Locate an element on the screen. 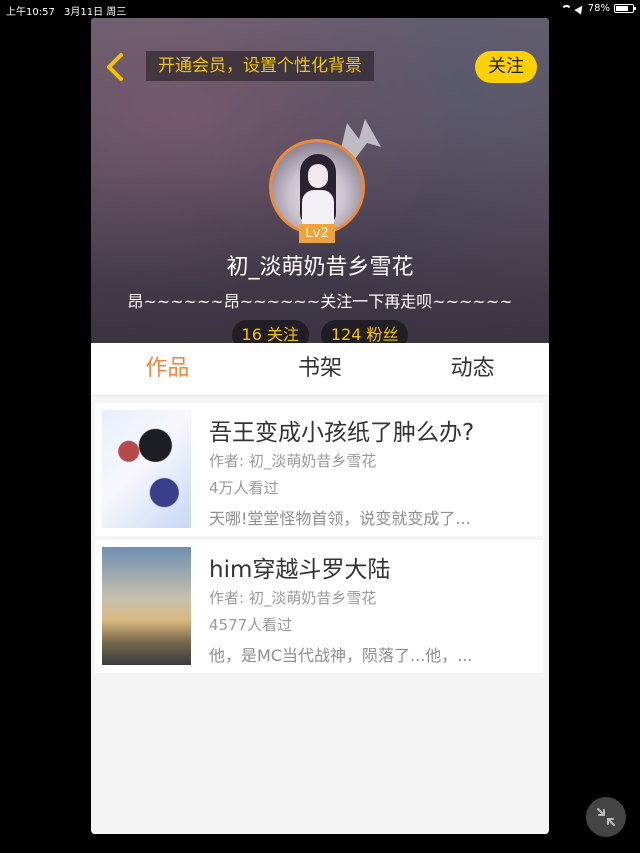 This screenshot has height=853, width=640. status-bar: 上午10:57 3月11日 周三 78% is located at coordinates (320, 9).